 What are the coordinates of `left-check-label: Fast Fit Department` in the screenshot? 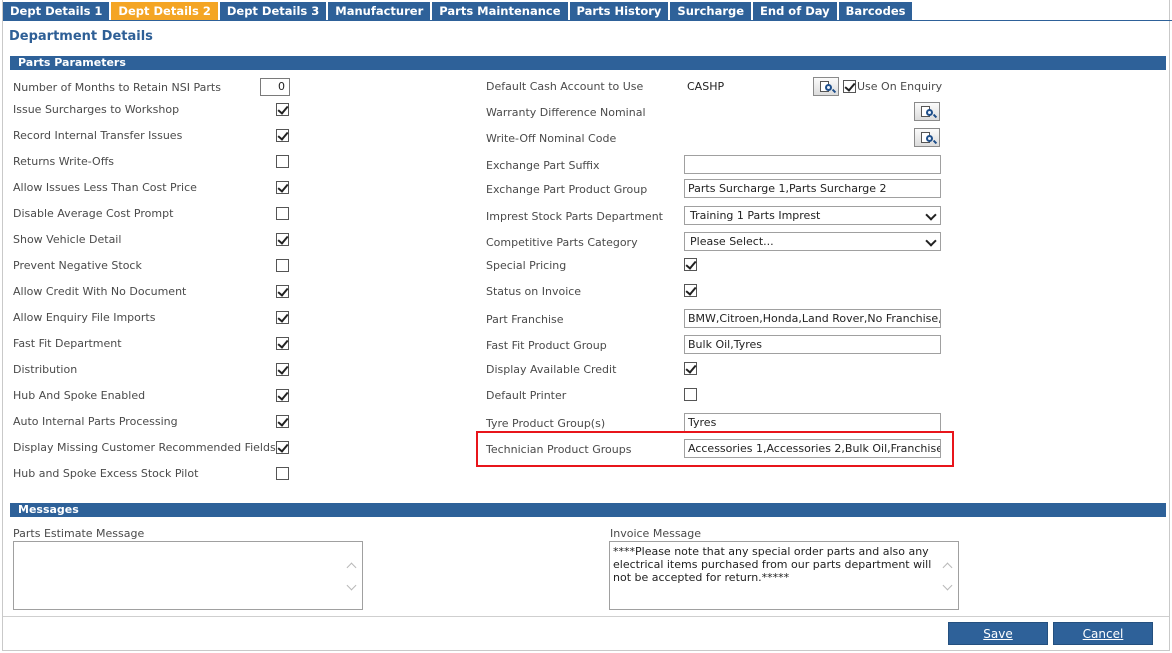 It's located at (67, 343).